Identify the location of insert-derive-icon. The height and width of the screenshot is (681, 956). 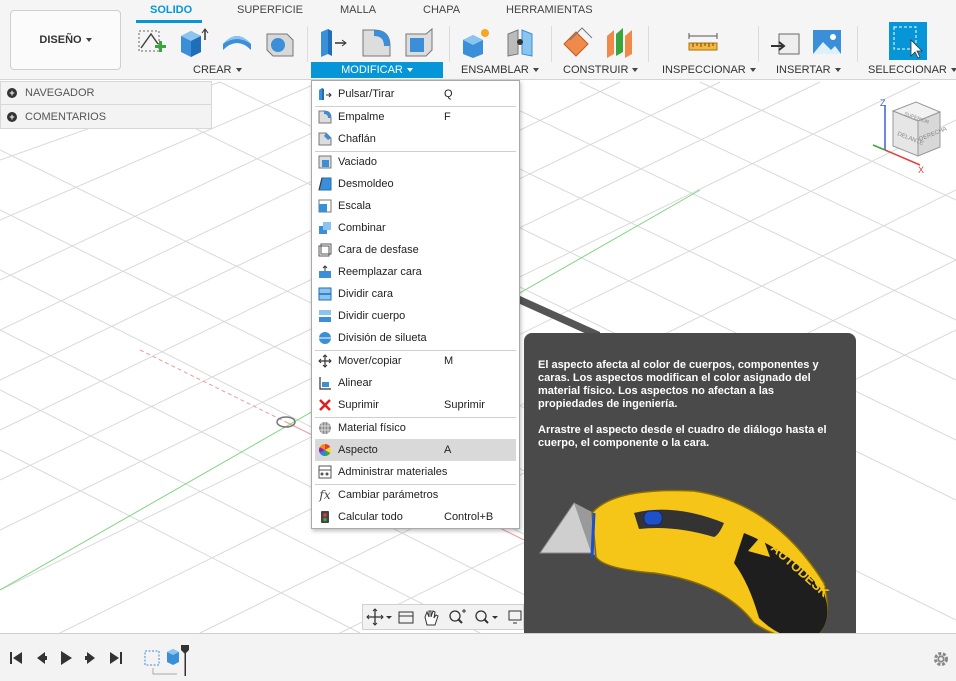
(785, 42).